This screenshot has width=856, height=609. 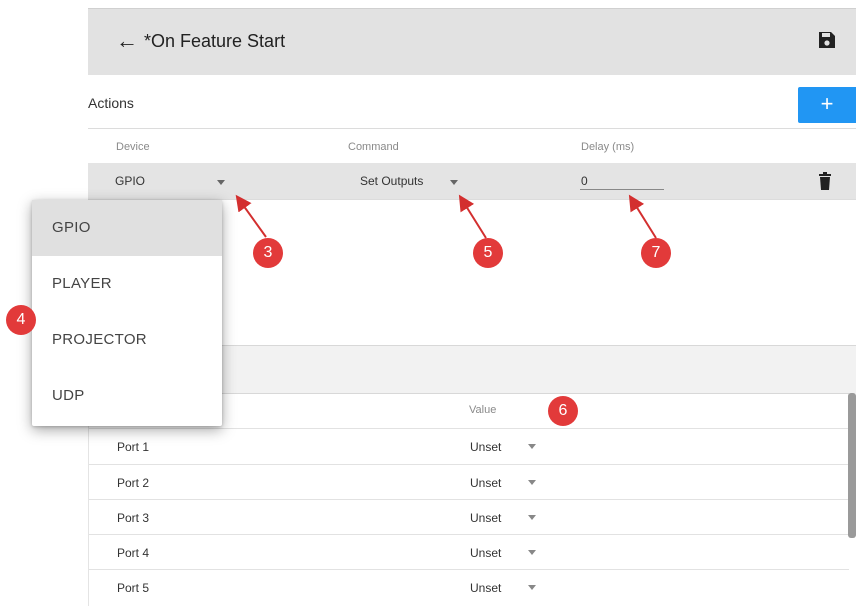 I want to click on callout-badge-7: 7, so click(x=656, y=253).